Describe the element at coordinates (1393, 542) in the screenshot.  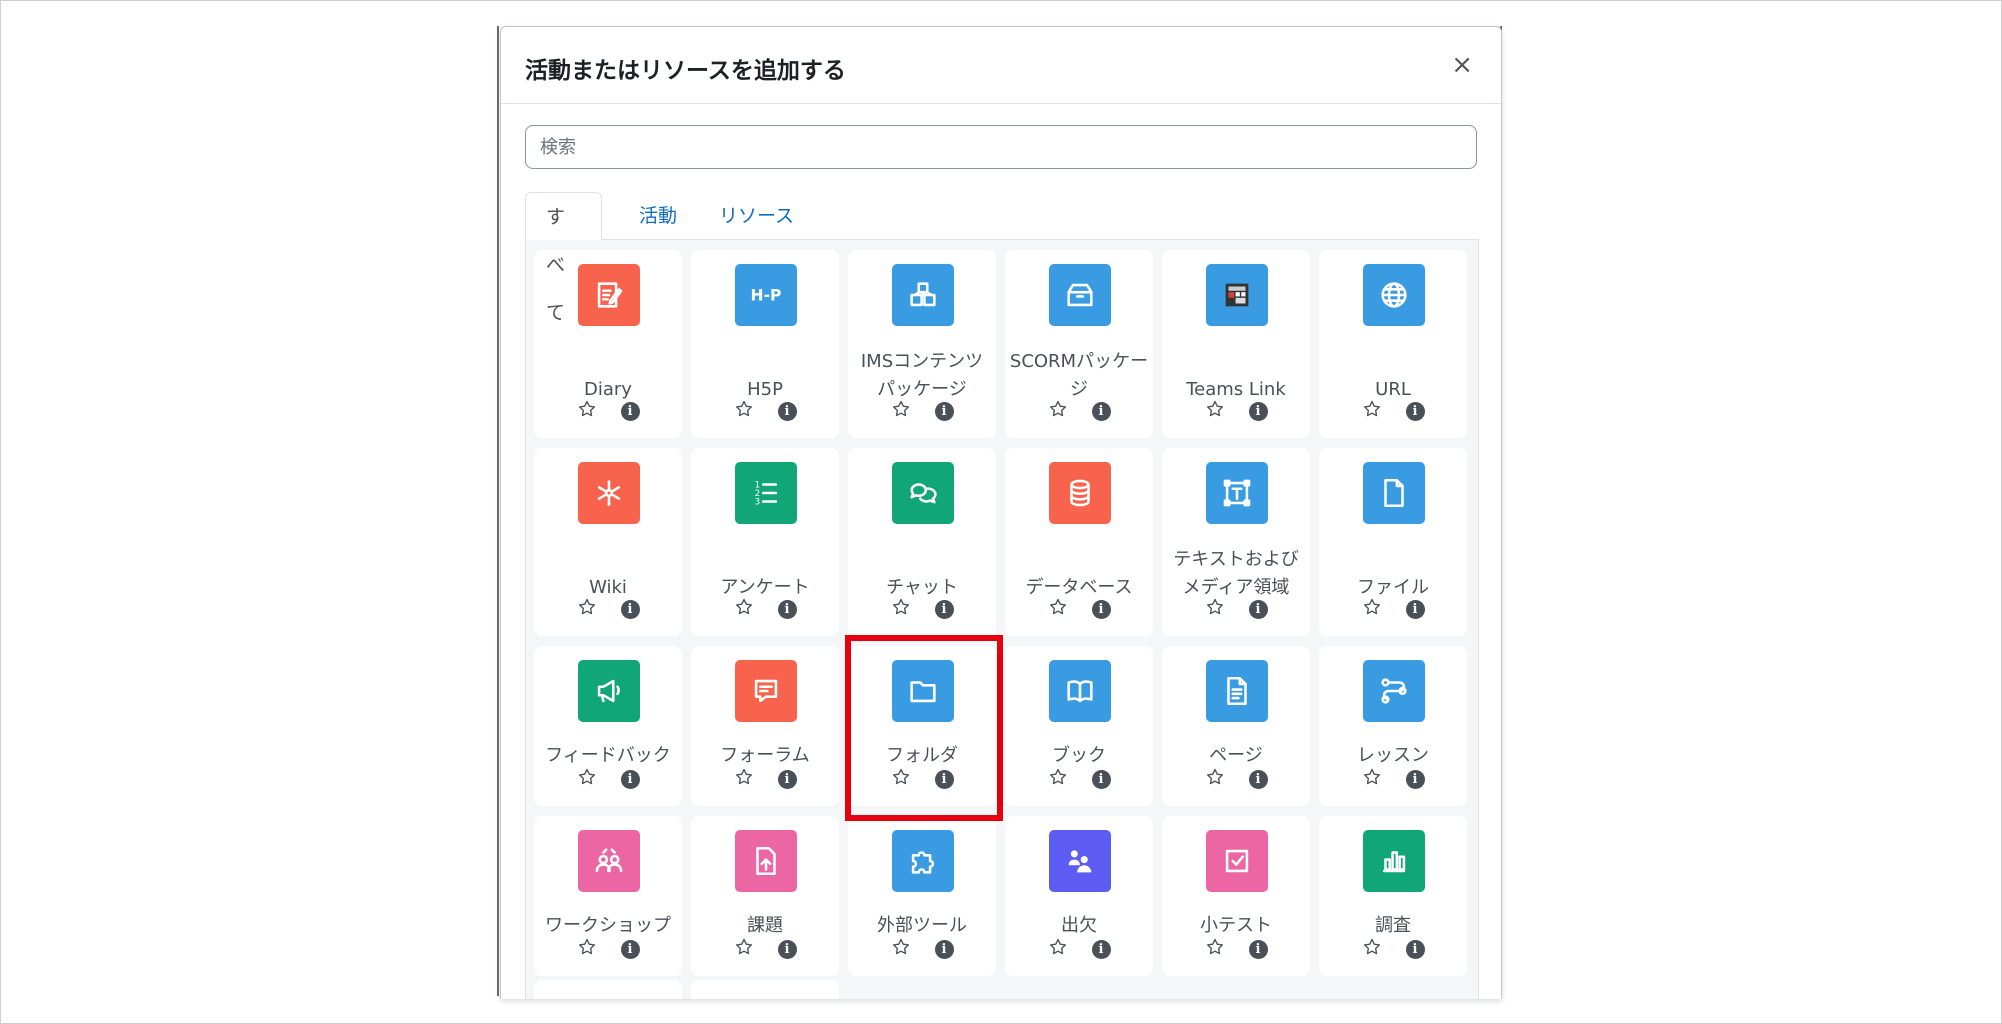
I see `module-card: ファイル i` at that location.